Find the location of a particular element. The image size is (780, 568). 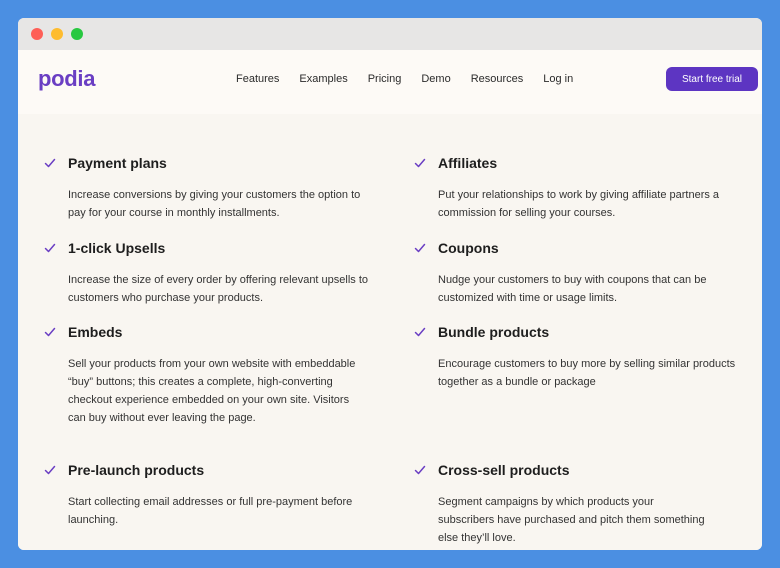

podia-logo: podia is located at coordinates (66, 79).